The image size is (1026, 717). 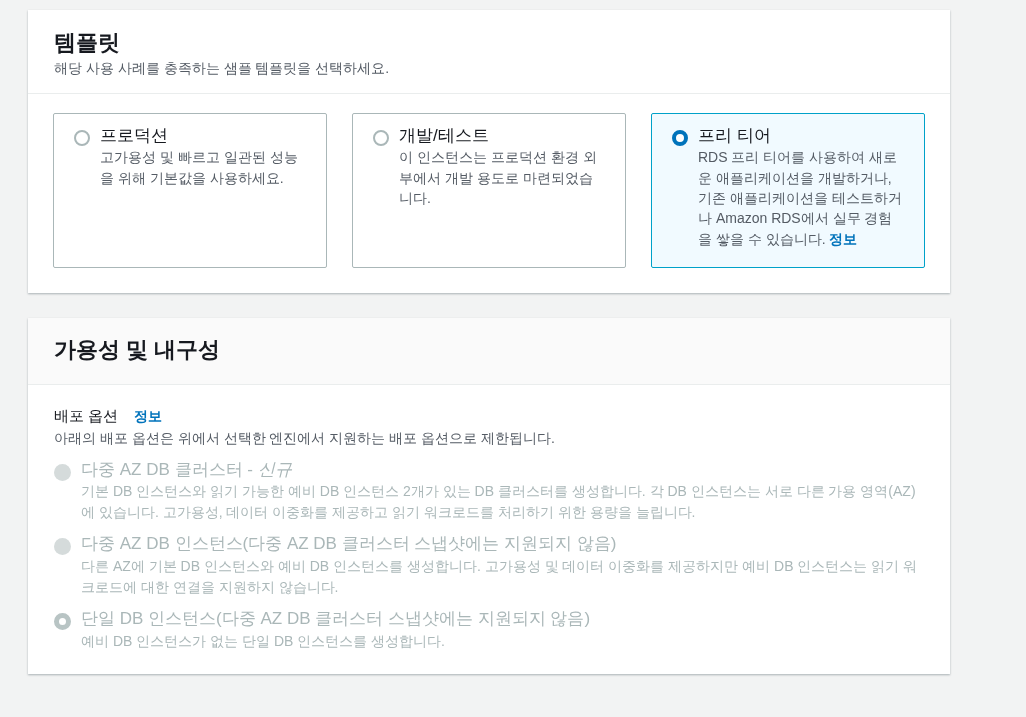 What do you see at coordinates (498, 178) in the screenshot?
I see `tile-description: 이 인스턴스는 프로덕션 환경 외부에서 개발 용도로 마련되었습니다.` at bounding box center [498, 178].